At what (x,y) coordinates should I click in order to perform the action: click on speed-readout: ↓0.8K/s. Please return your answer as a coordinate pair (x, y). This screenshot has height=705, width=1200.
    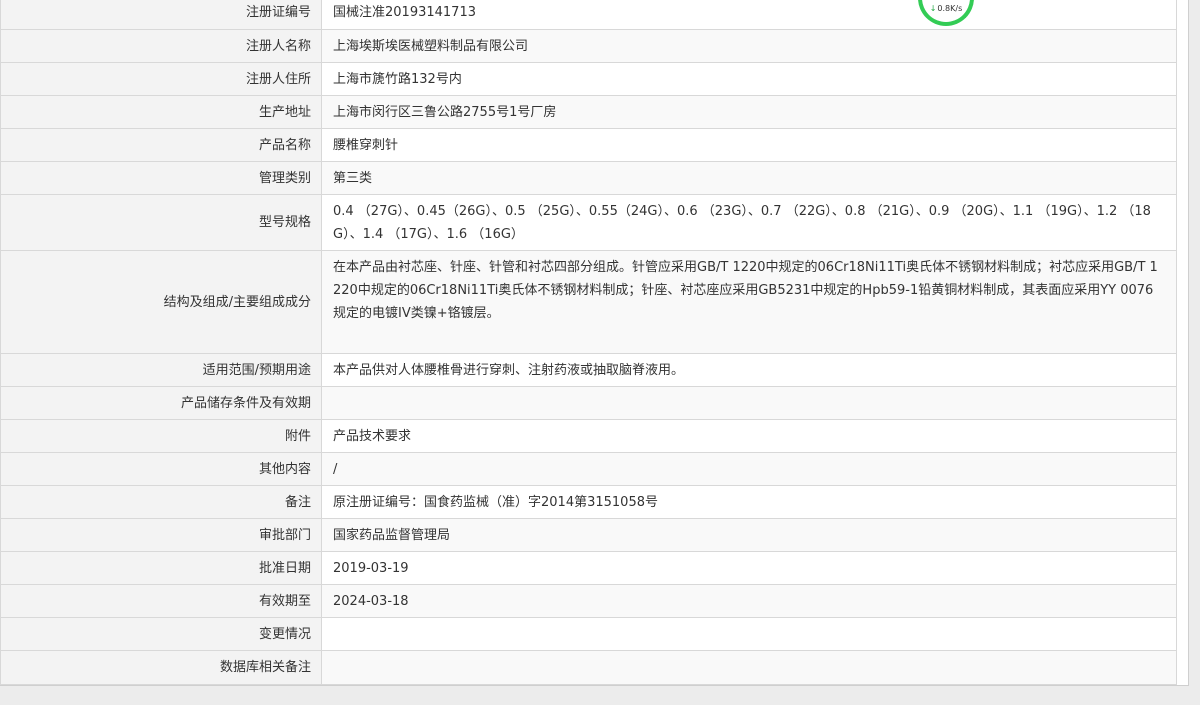
    Looking at the image, I should click on (946, 8).